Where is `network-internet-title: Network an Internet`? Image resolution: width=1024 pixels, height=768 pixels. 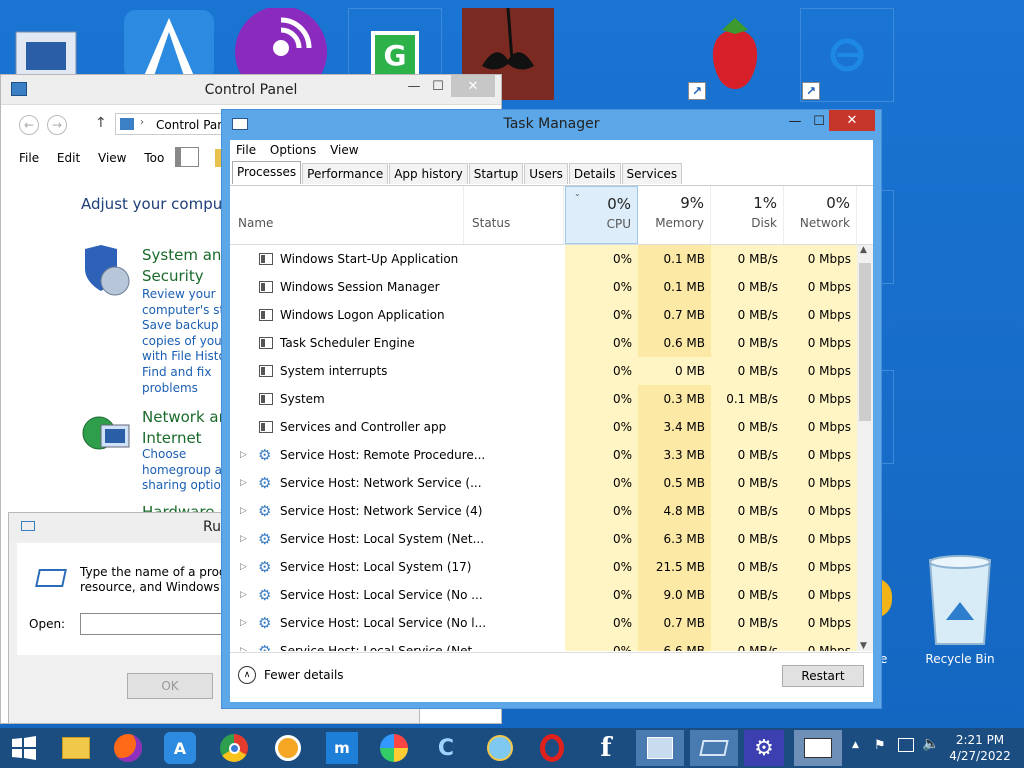
network-internet-title: Network an Internet is located at coordinates (185, 428).